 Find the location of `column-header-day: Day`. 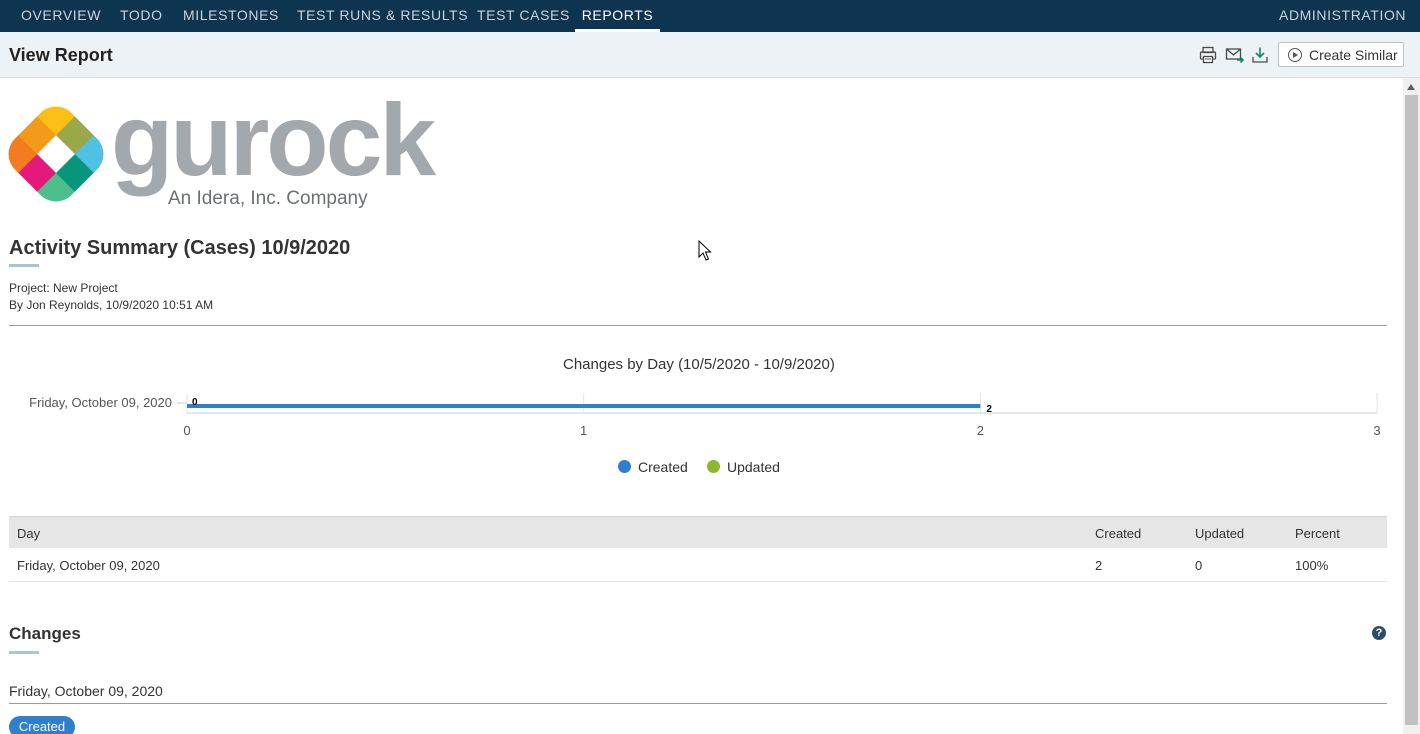

column-header-day: Day is located at coordinates (28, 533).